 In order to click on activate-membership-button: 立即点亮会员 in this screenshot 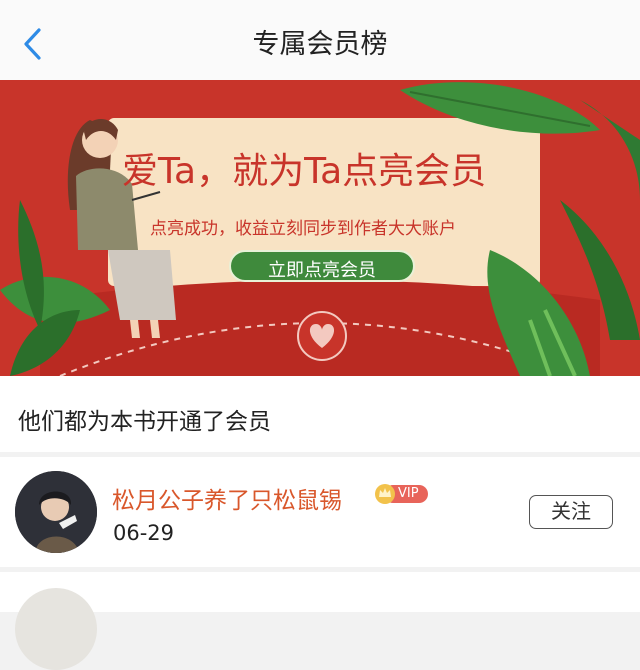, I will do `click(322, 266)`.